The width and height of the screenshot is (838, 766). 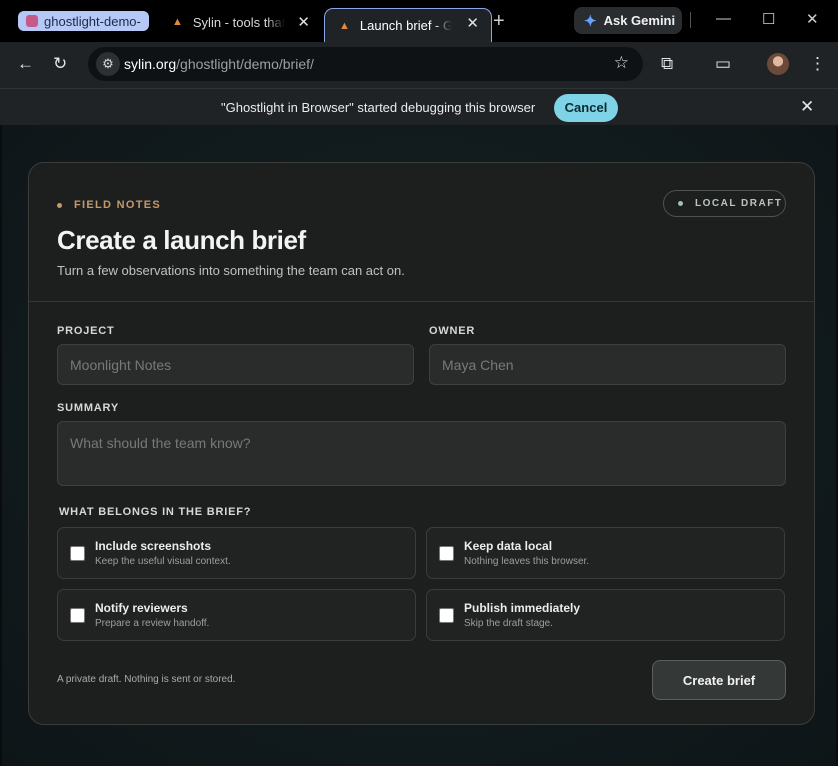 I want to click on tab-label: Sylin - tools that a, so click(x=238, y=22).